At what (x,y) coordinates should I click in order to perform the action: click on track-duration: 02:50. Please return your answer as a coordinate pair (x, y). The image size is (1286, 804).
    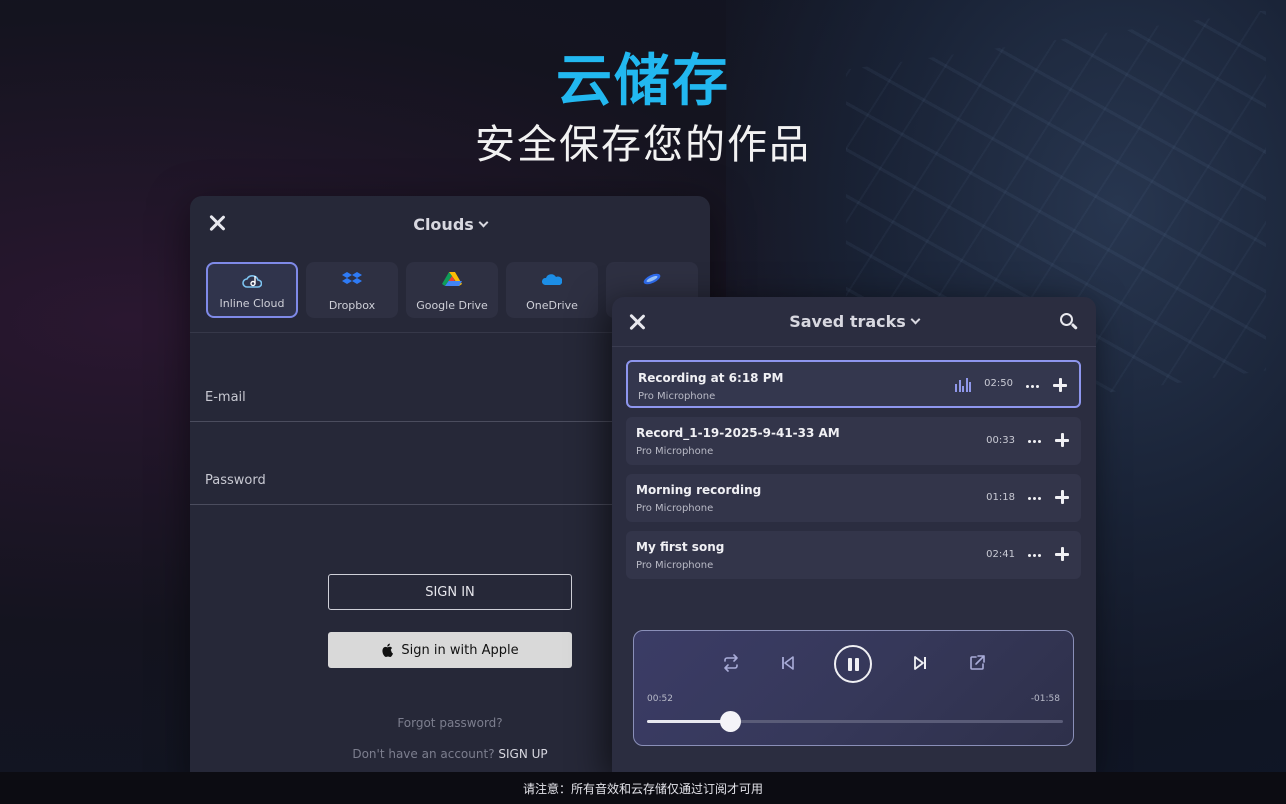
    Looking at the image, I should click on (998, 383).